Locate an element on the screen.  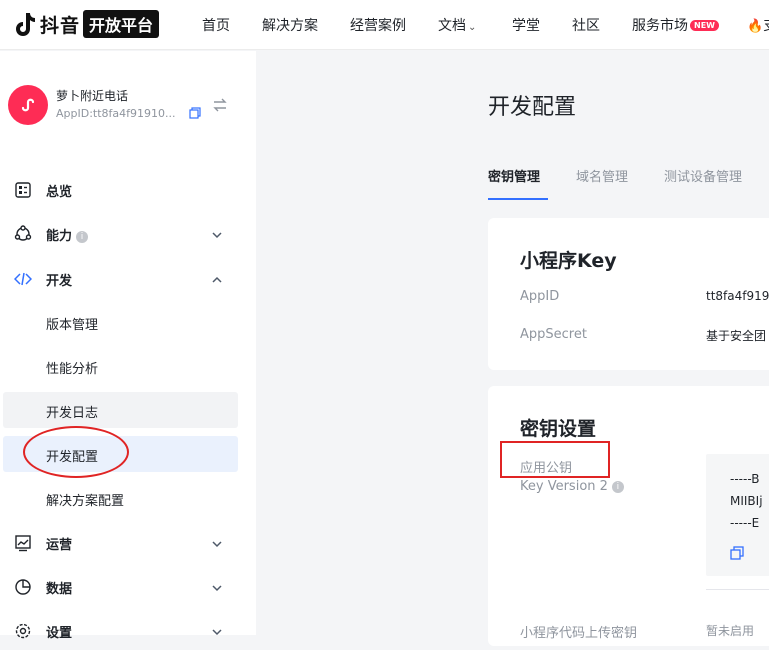
nav-community: 社区 is located at coordinates (586, 25).